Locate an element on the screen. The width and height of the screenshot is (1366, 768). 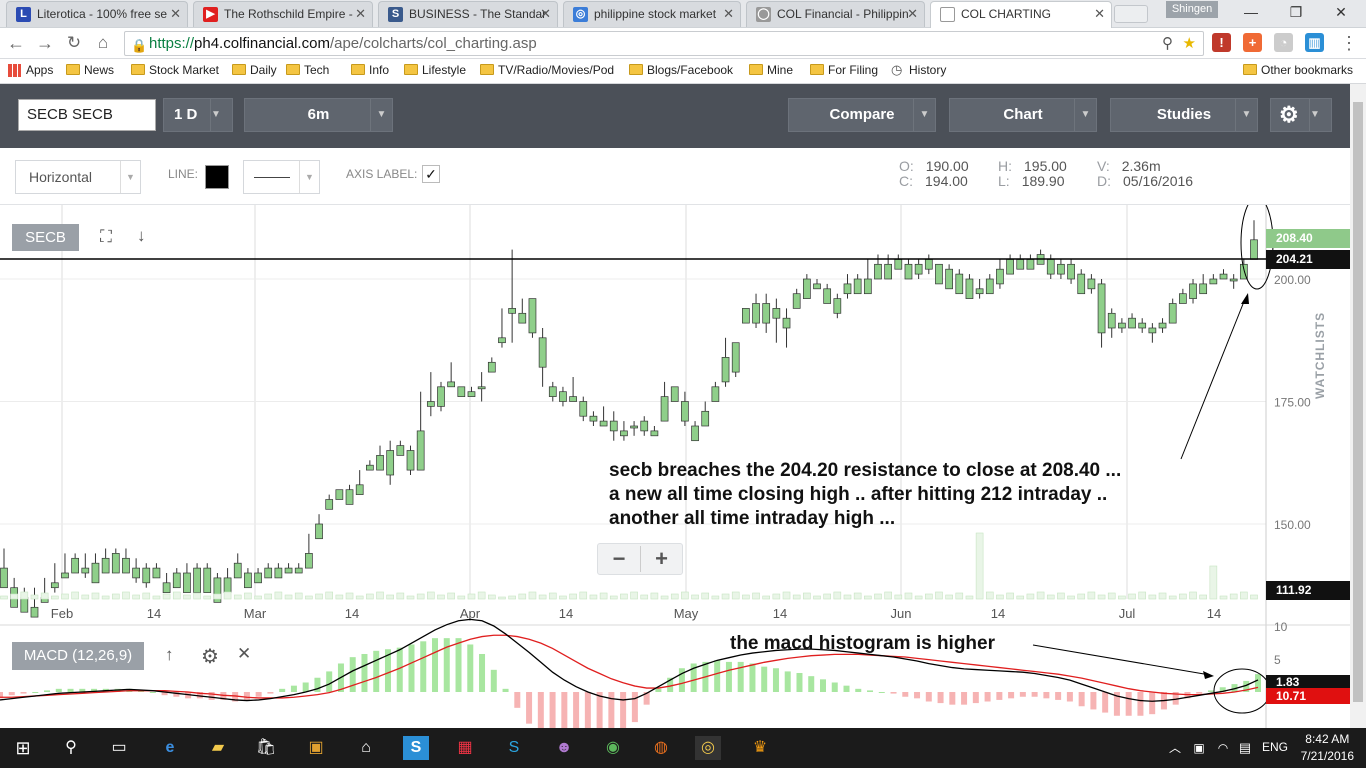
tray-chevron-icon: ︿ is located at coordinates (1175, 748).